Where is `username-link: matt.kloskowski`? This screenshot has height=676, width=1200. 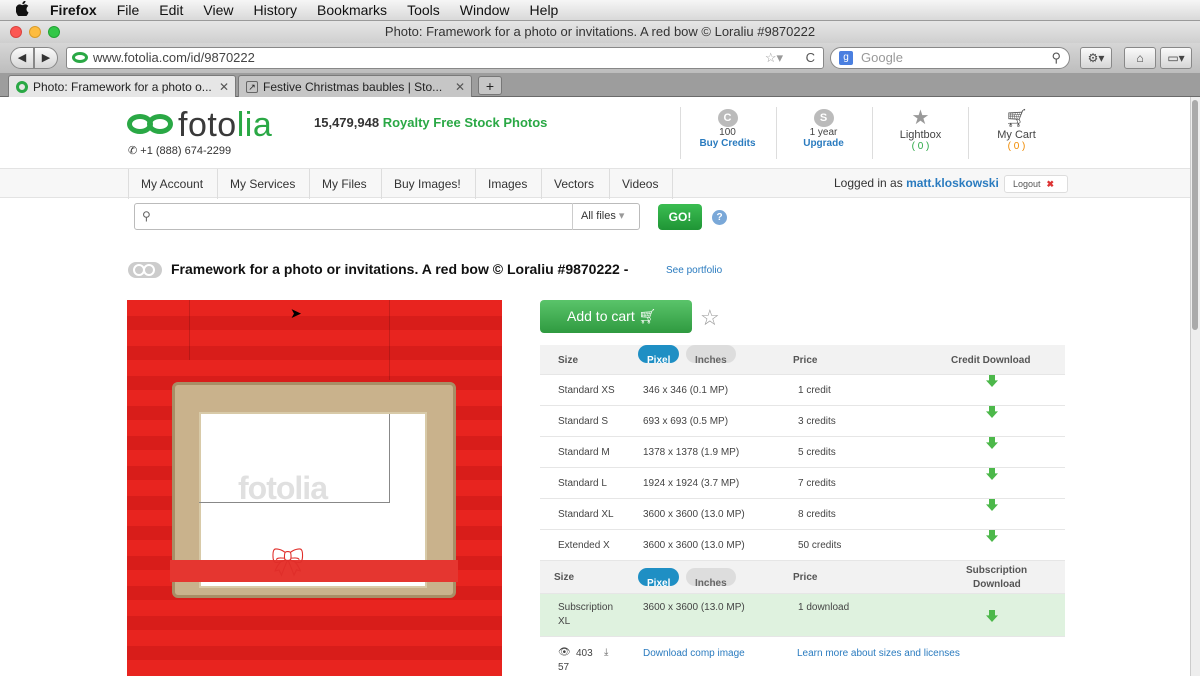
username-link: matt.kloskowski is located at coordinates (952, 183).